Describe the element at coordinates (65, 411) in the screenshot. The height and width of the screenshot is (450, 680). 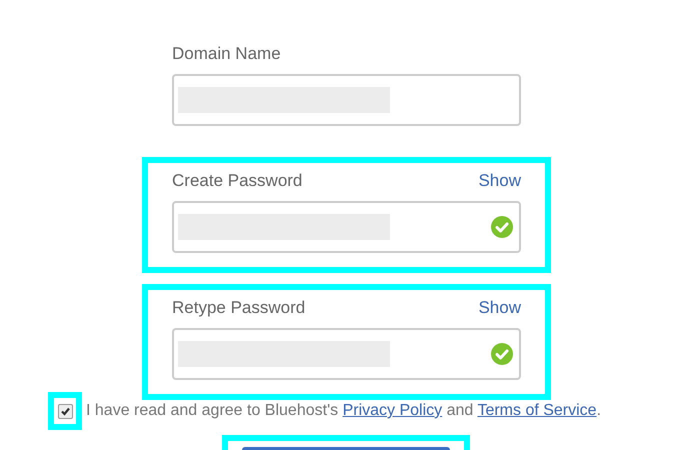
I see `checkbox` at that location.